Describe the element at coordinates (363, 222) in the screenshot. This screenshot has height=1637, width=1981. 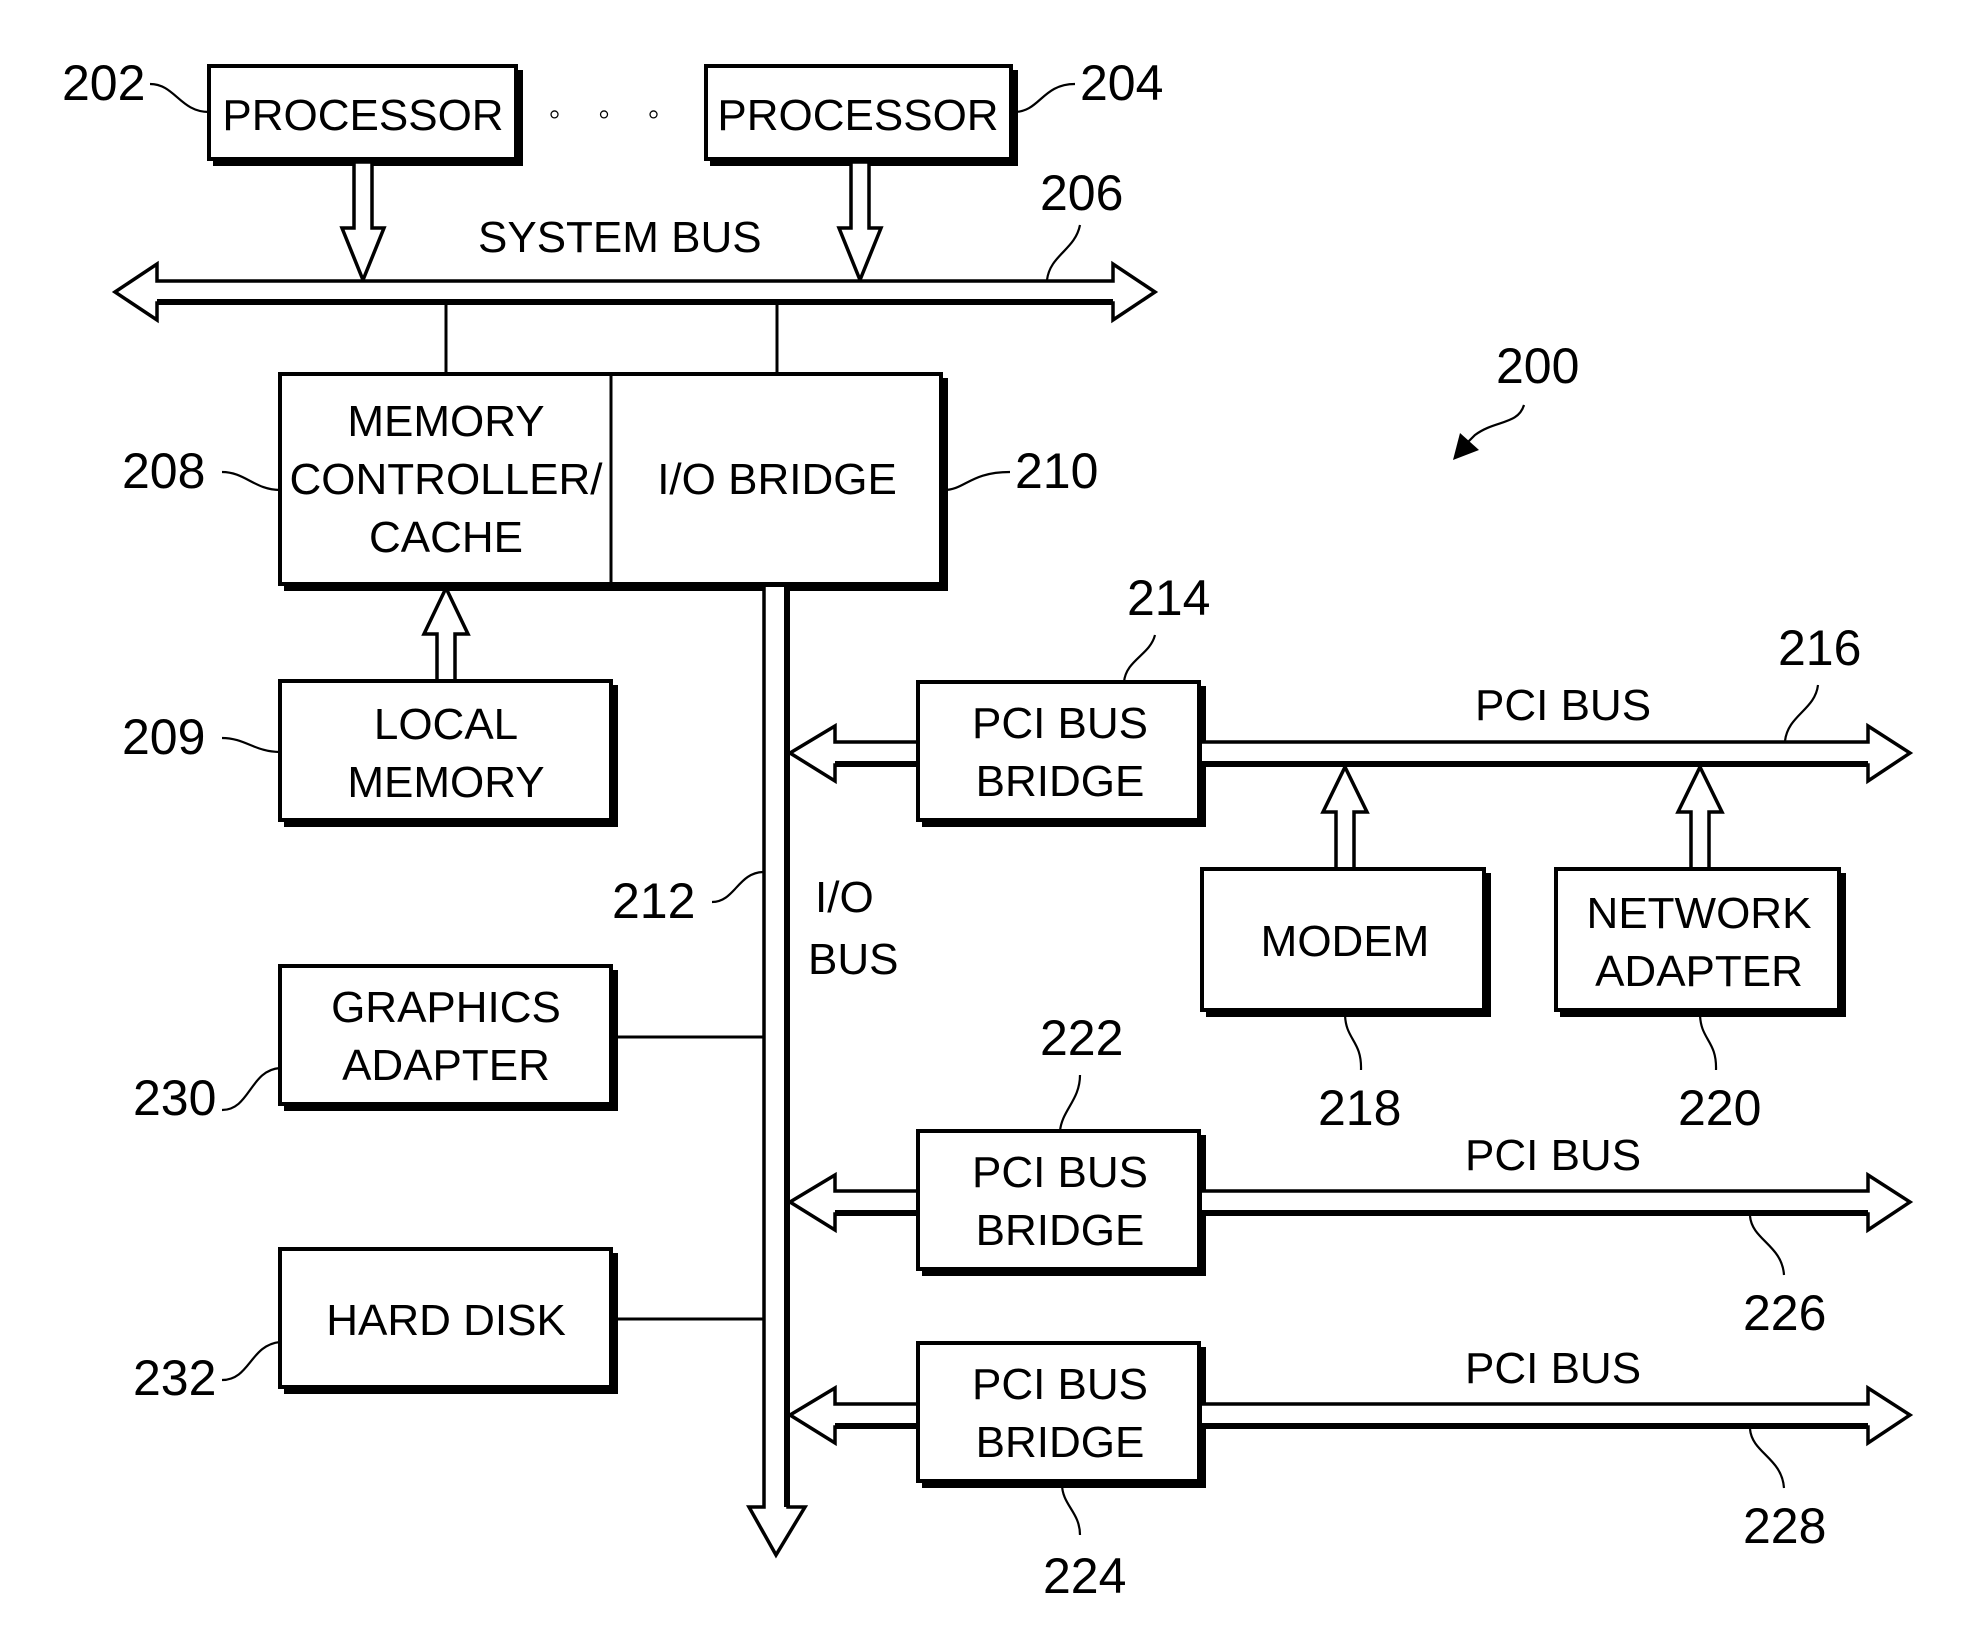
I see `processor-202-arrow` at that location.